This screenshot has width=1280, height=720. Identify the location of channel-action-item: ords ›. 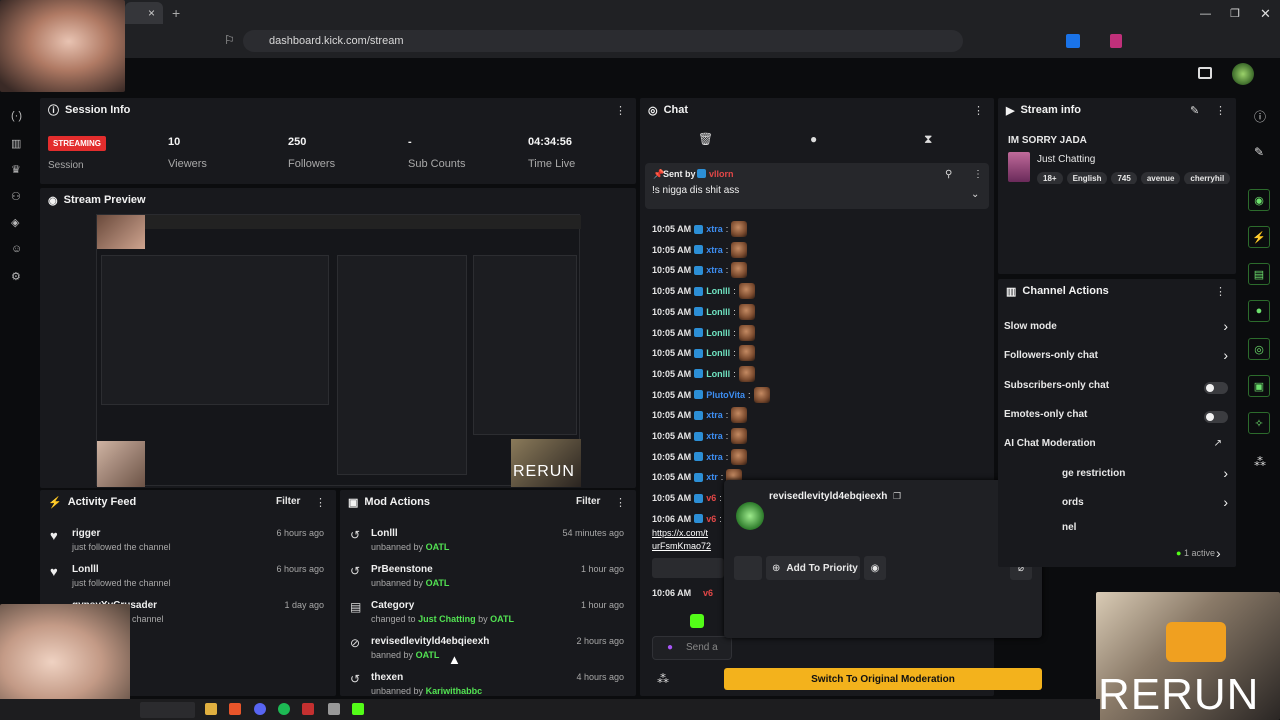
(1116, 503).